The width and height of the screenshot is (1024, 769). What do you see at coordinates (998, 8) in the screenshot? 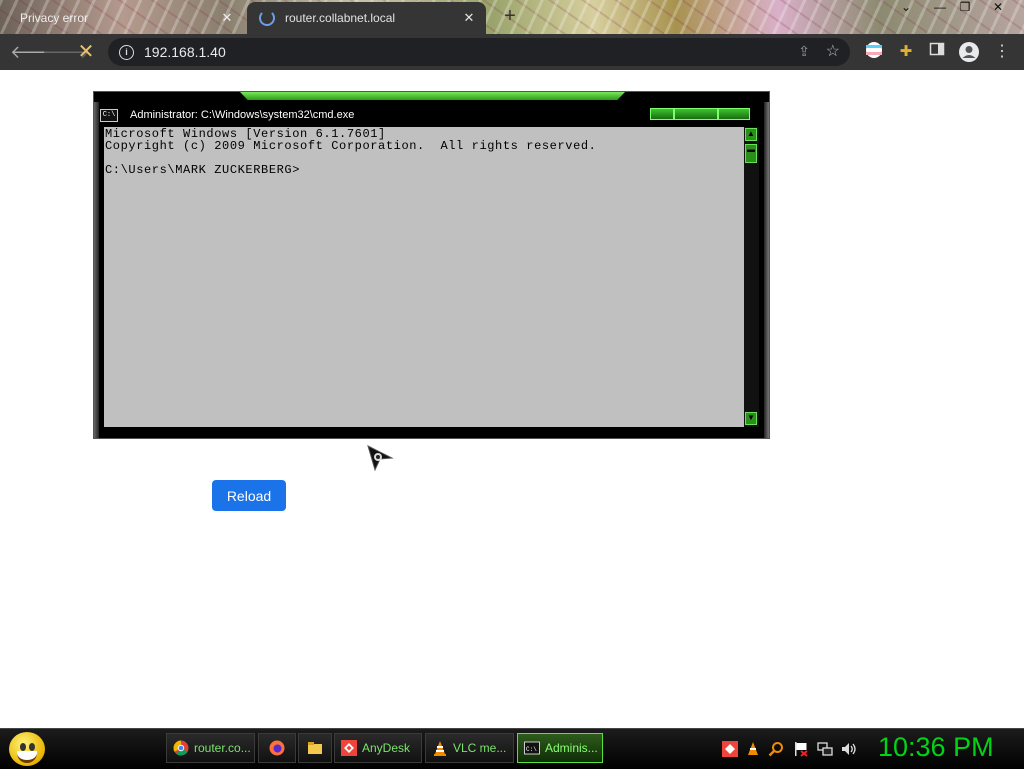
I see `window-close-icon: ✕` at bounding box center [998, 8].